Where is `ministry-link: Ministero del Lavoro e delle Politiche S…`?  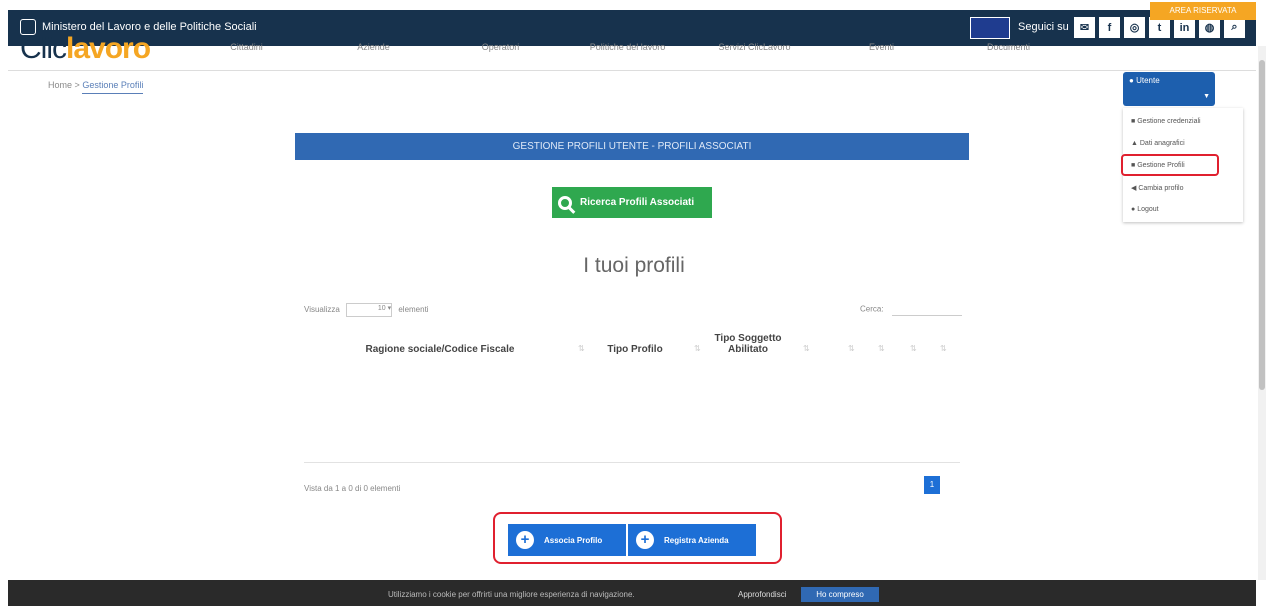 ministry-link: Ministero del Lavoro e delle Politiche S… is located at coordinates (138, 27).